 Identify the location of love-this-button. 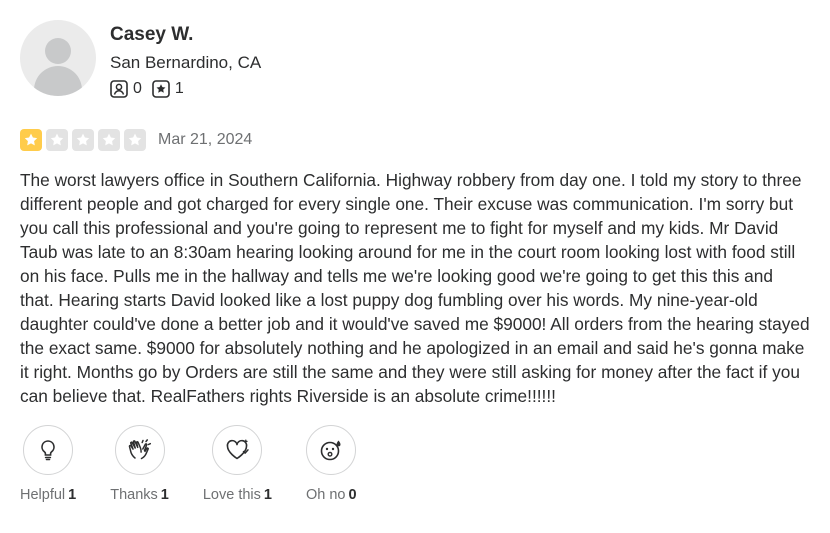
(237, 450).